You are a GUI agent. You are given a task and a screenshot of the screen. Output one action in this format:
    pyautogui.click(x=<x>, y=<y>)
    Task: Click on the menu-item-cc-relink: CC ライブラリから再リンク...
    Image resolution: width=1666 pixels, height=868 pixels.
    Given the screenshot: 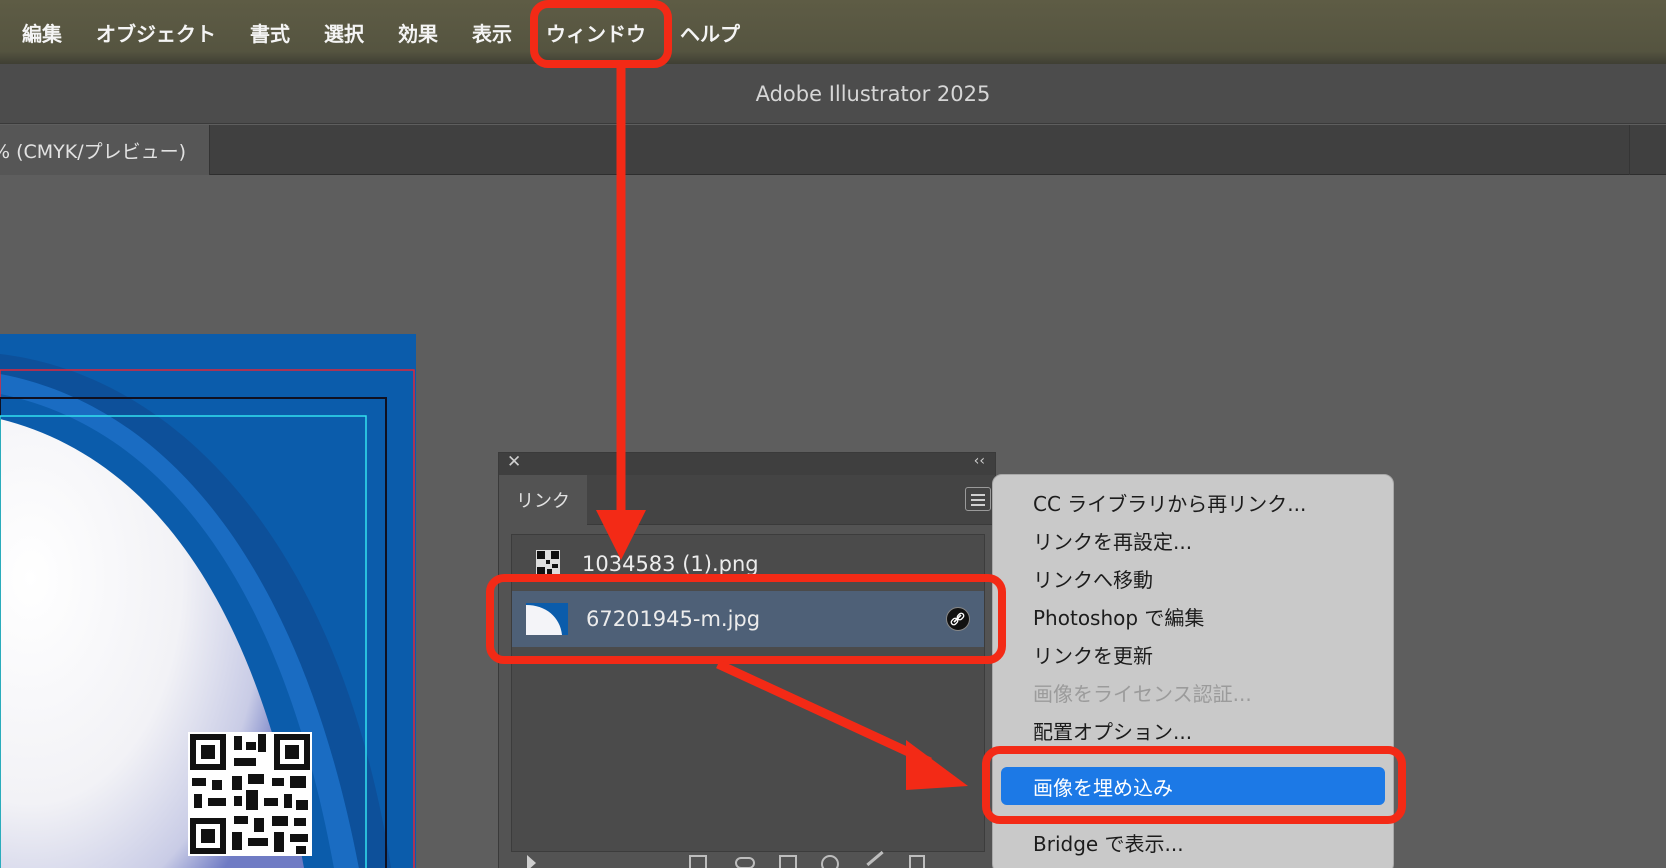 What is the action you would take?
    pyautogui.click(x=1193, y=502)
    